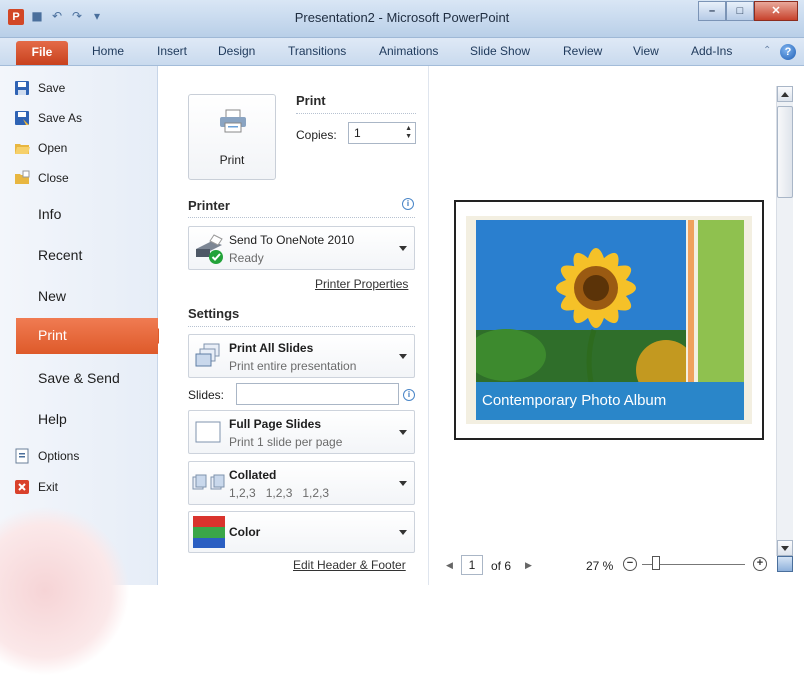 This screenshot has height=676, width=804. I want to click on exit-icon, so click(22, 487).